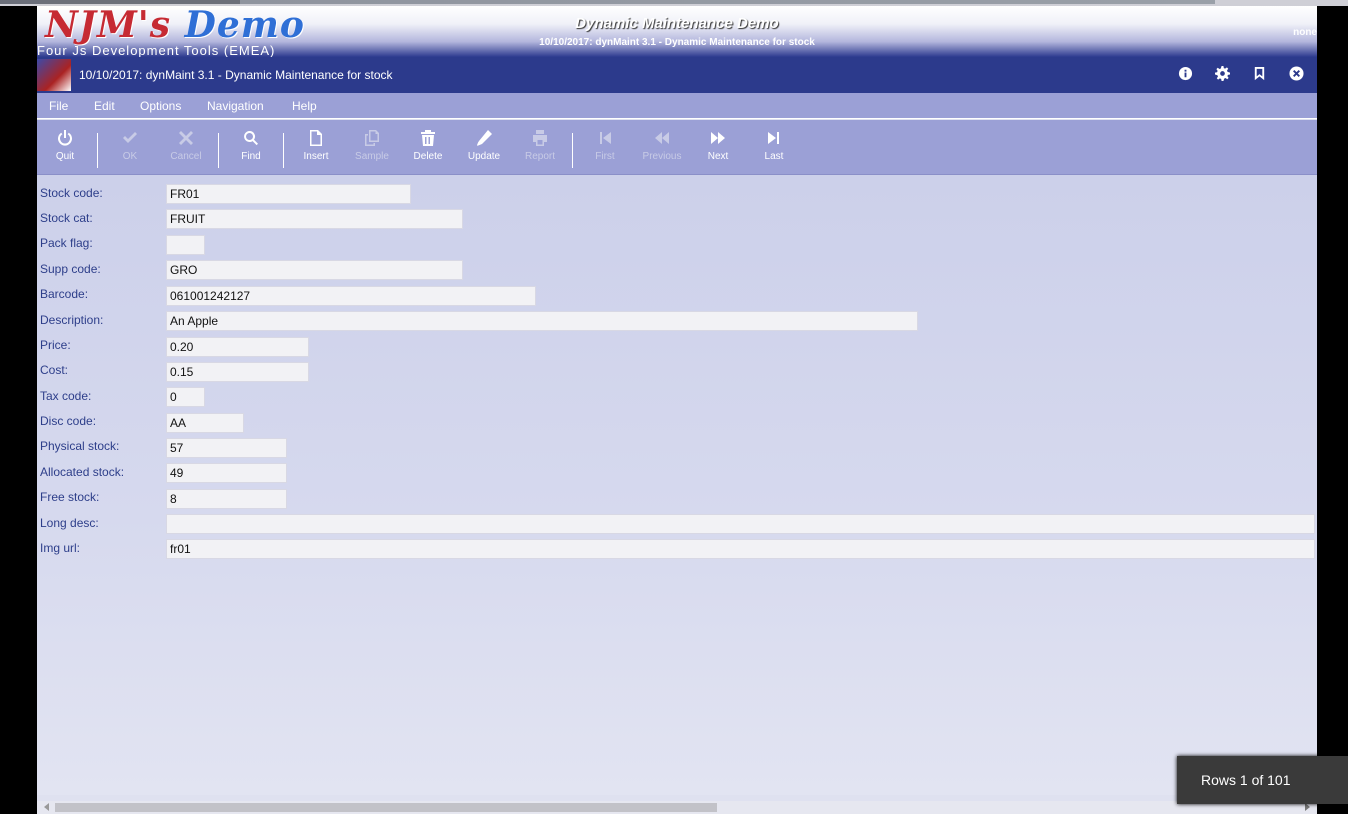 The image size is (1348, 814). What do you see at coordinates (235, 106) in the screenshot?
I see `menu-navigation: Navigation` at bounding box center [235, 106].